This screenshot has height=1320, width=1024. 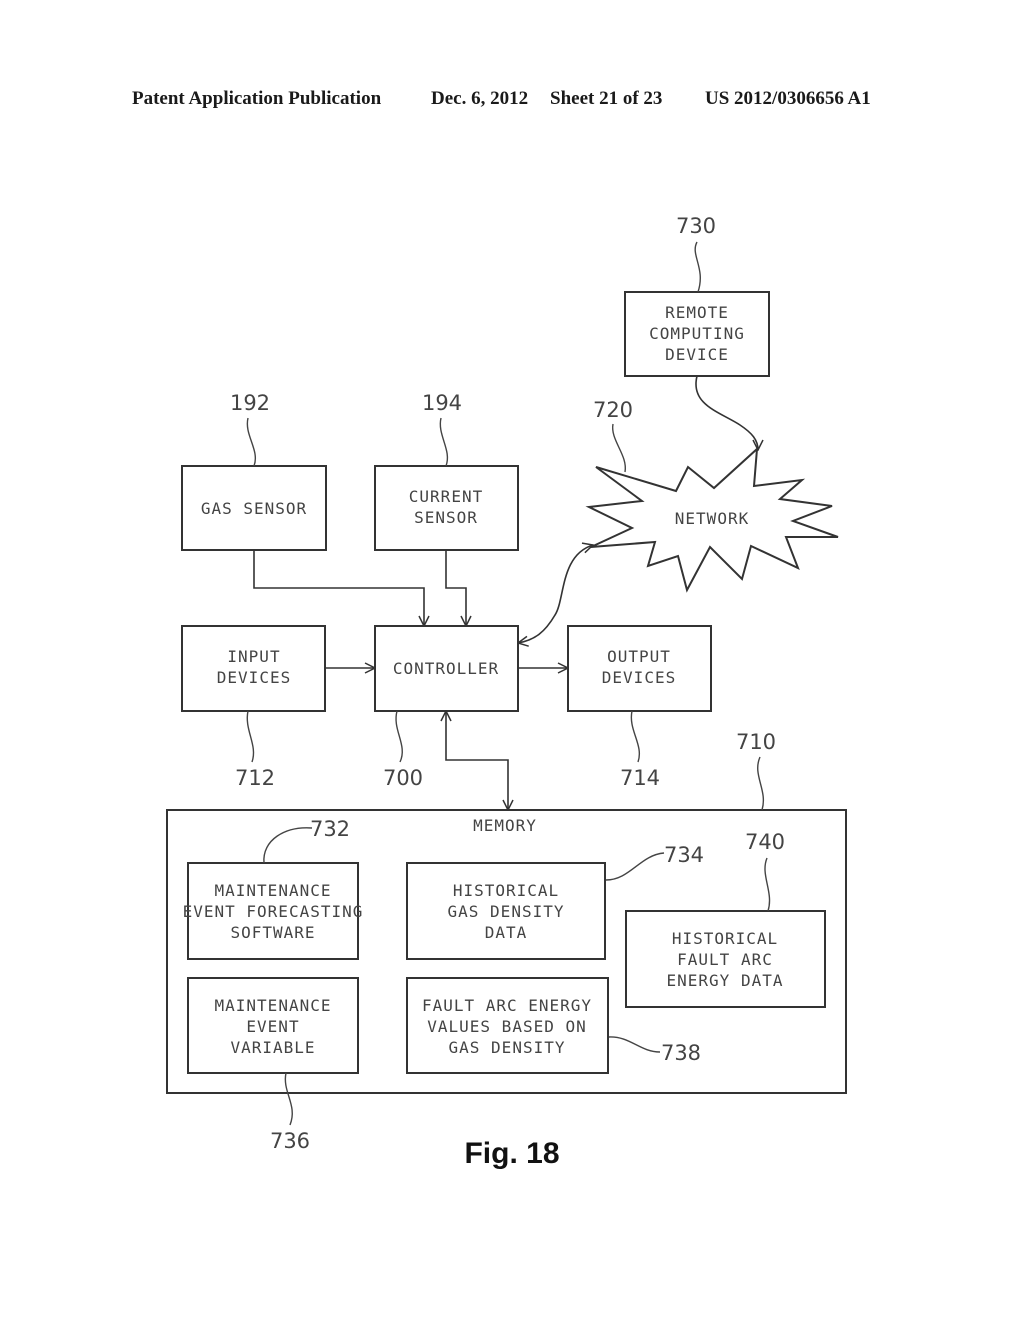 I want to click on edge-current-sensor-to-controller, so click(x=455, y=588).